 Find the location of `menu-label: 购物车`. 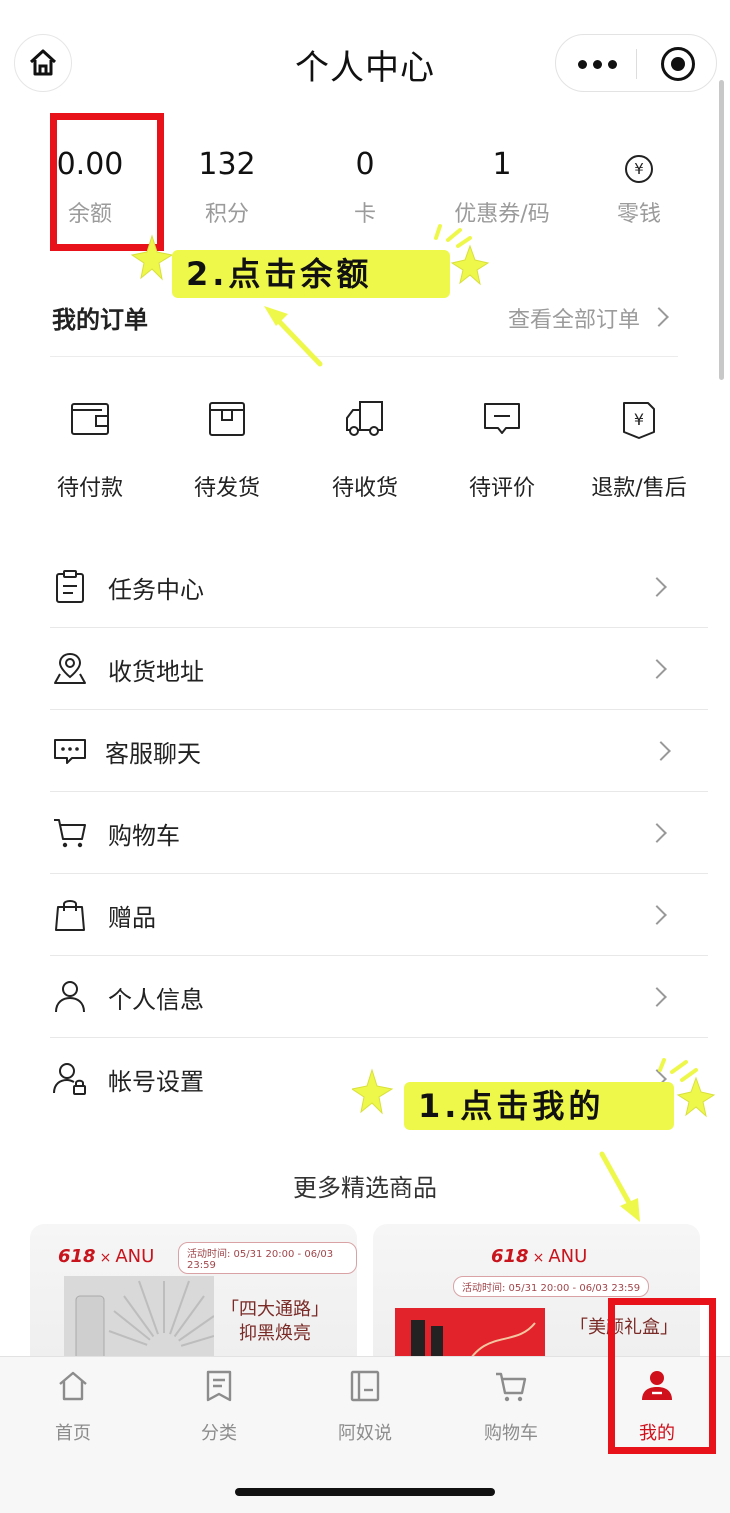

menu-label: 购物车 is located at coordinates (144, 836).